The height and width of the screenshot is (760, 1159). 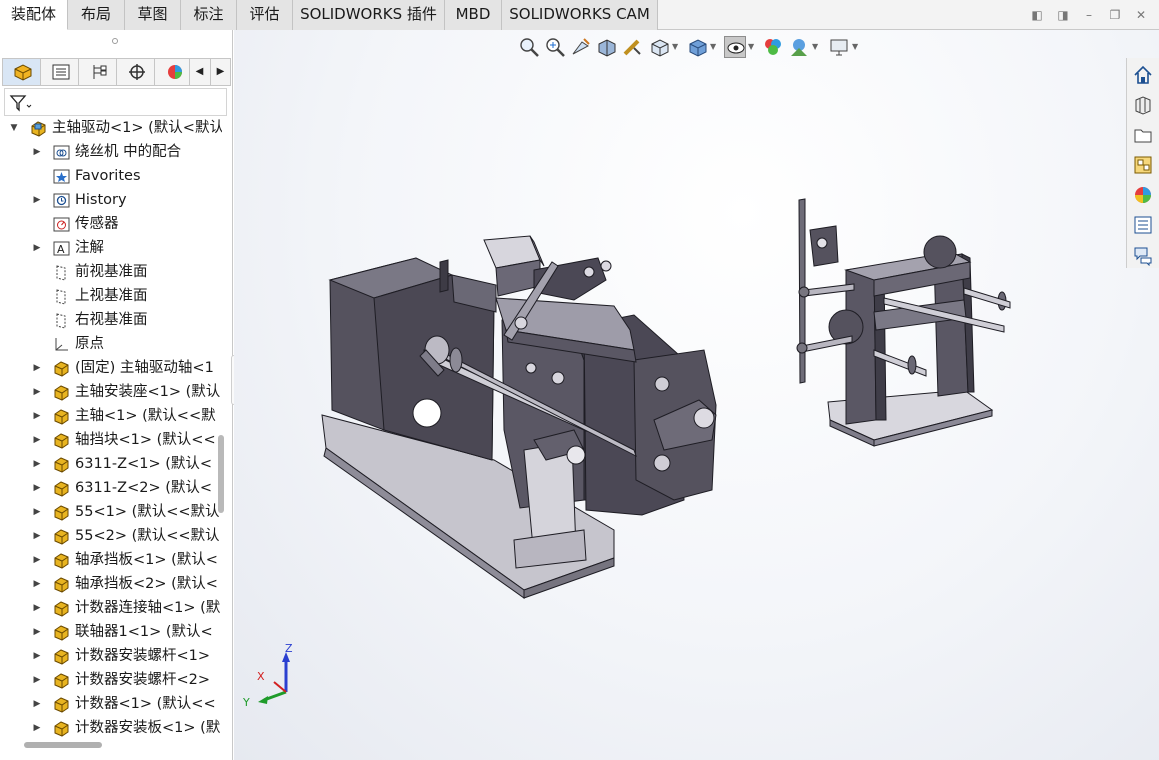 I want to click on tab-dimxpert-manager, so click(x=136, y=72).